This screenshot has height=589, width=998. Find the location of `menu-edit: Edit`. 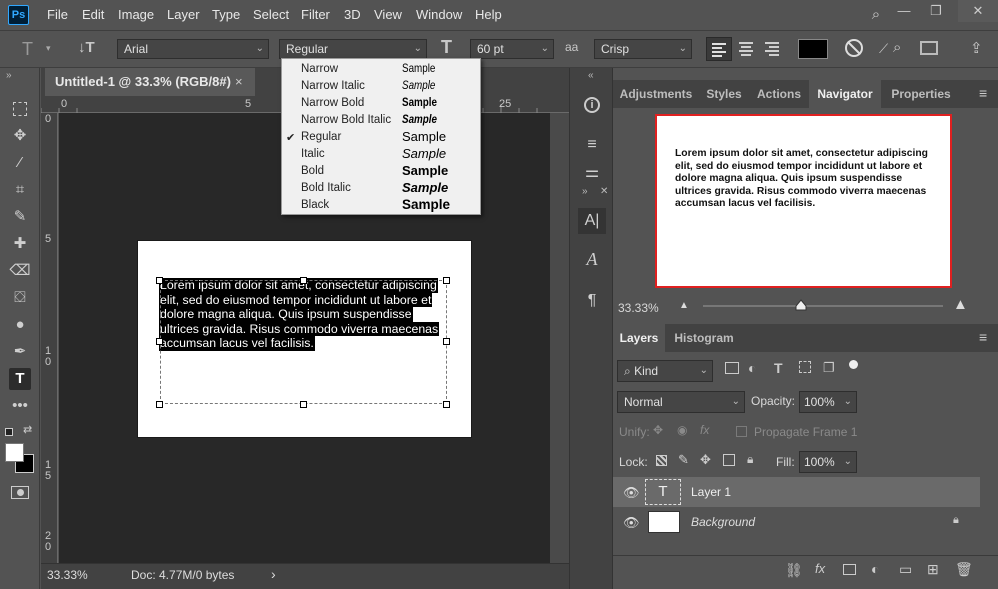

menu-edit: Edit is located at coordinates (93, 14).